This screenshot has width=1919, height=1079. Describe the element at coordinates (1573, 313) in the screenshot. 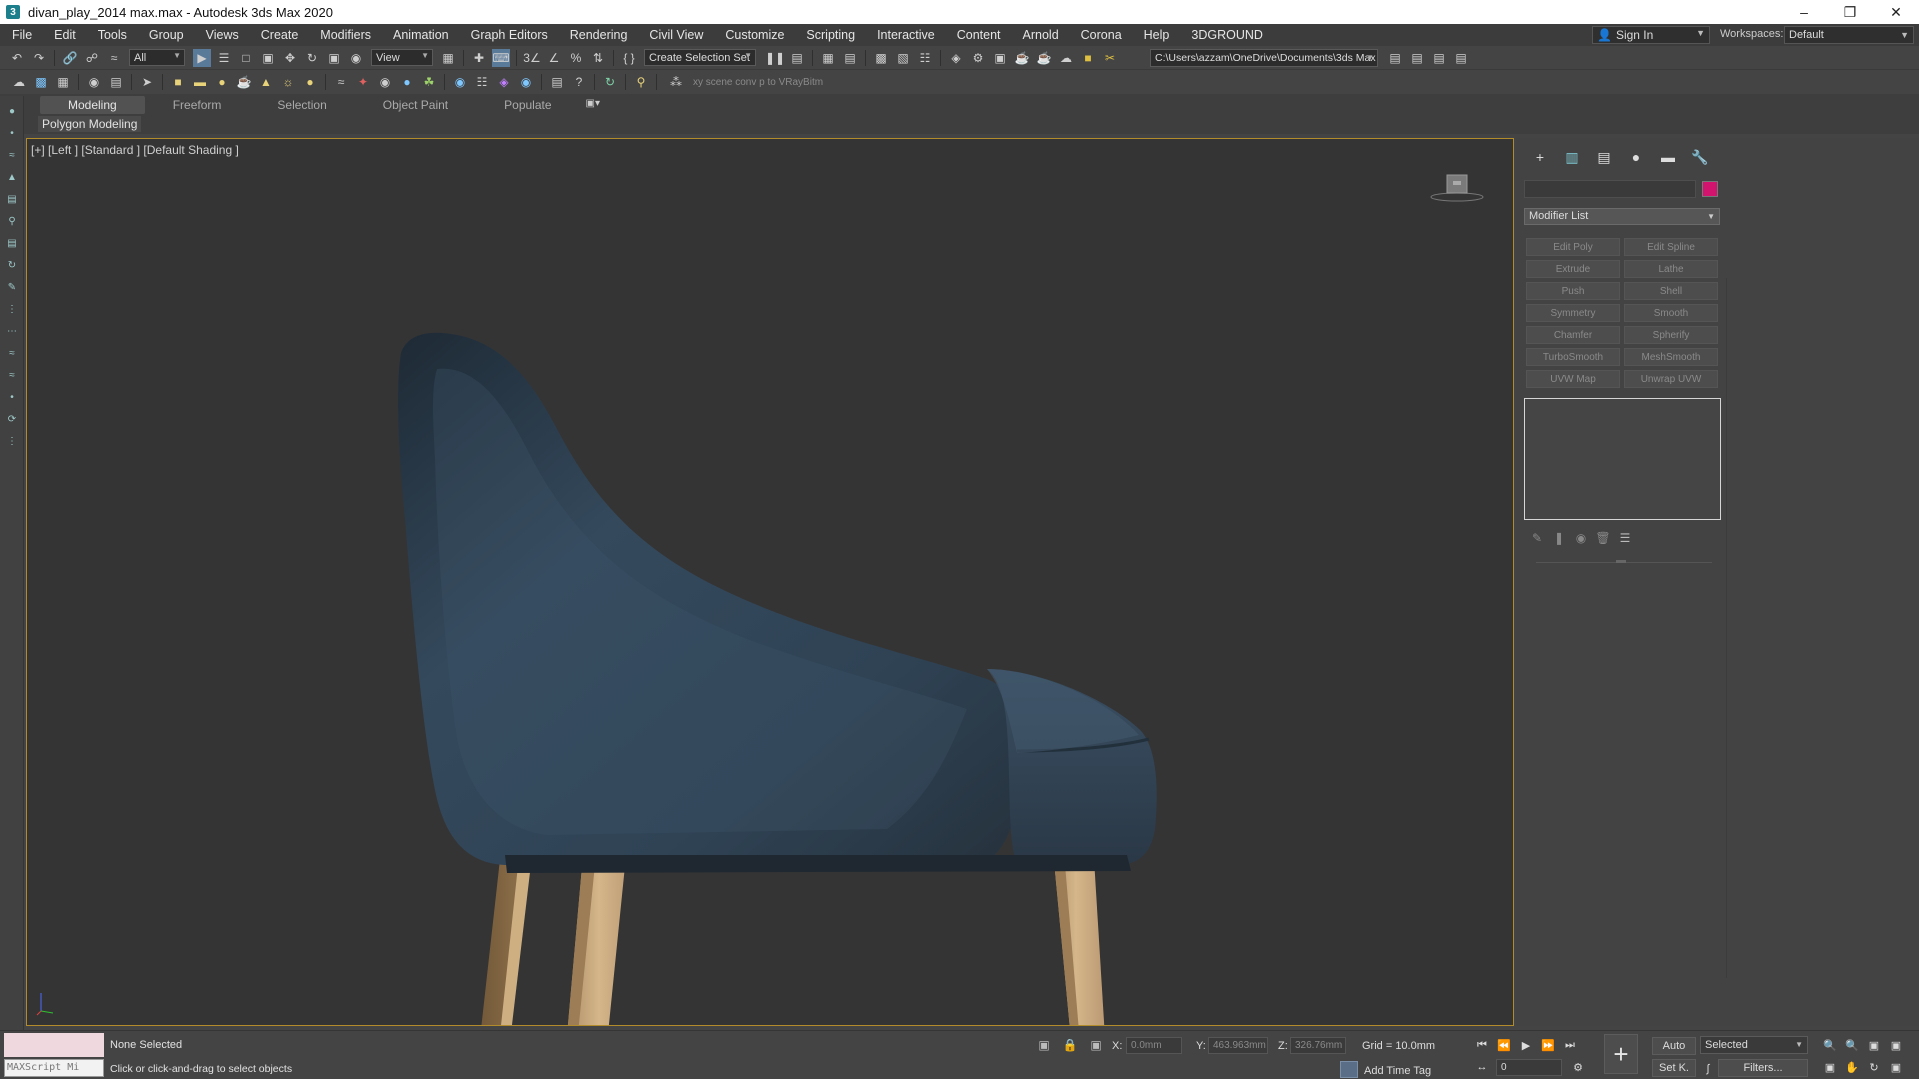

I see `symmetry-button: Symmetry` at that location.